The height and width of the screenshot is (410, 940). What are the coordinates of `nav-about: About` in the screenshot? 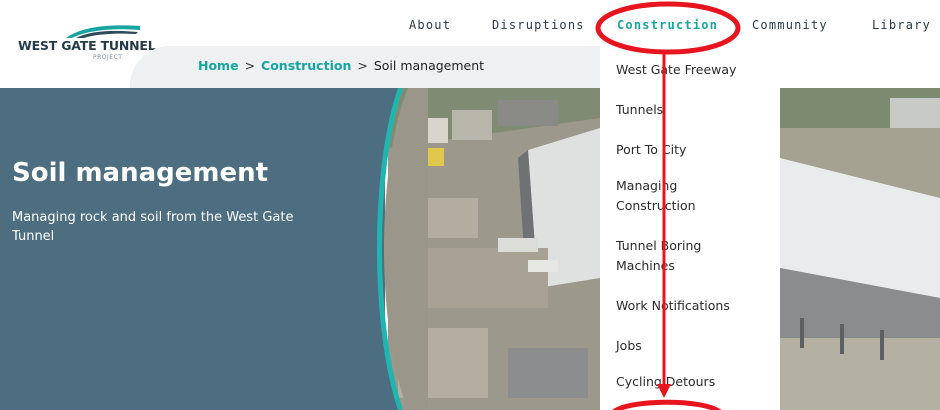 It's located at (430, 25).